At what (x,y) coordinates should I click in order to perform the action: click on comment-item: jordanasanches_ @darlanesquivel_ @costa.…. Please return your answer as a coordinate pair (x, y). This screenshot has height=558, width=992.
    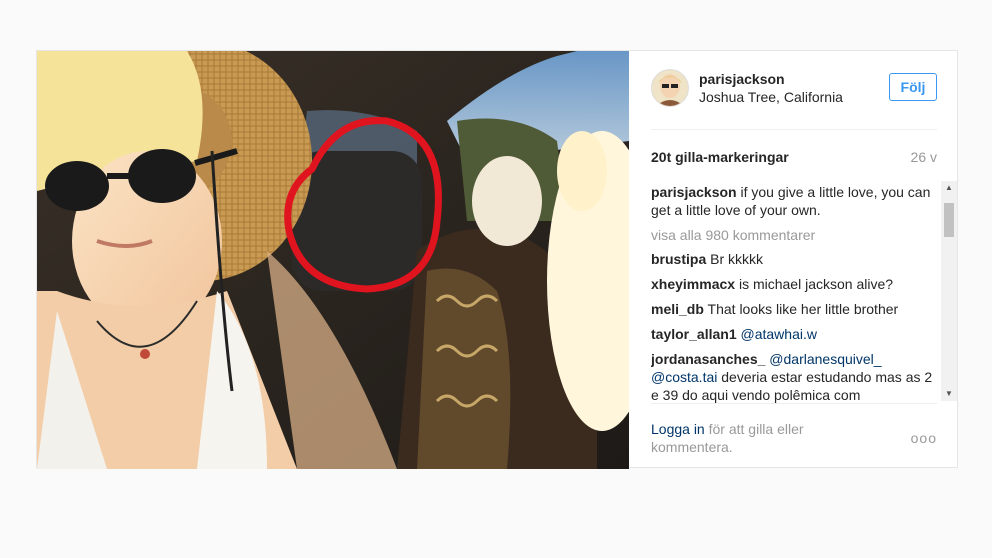
    Looking at the image, I should click on (795, 376).